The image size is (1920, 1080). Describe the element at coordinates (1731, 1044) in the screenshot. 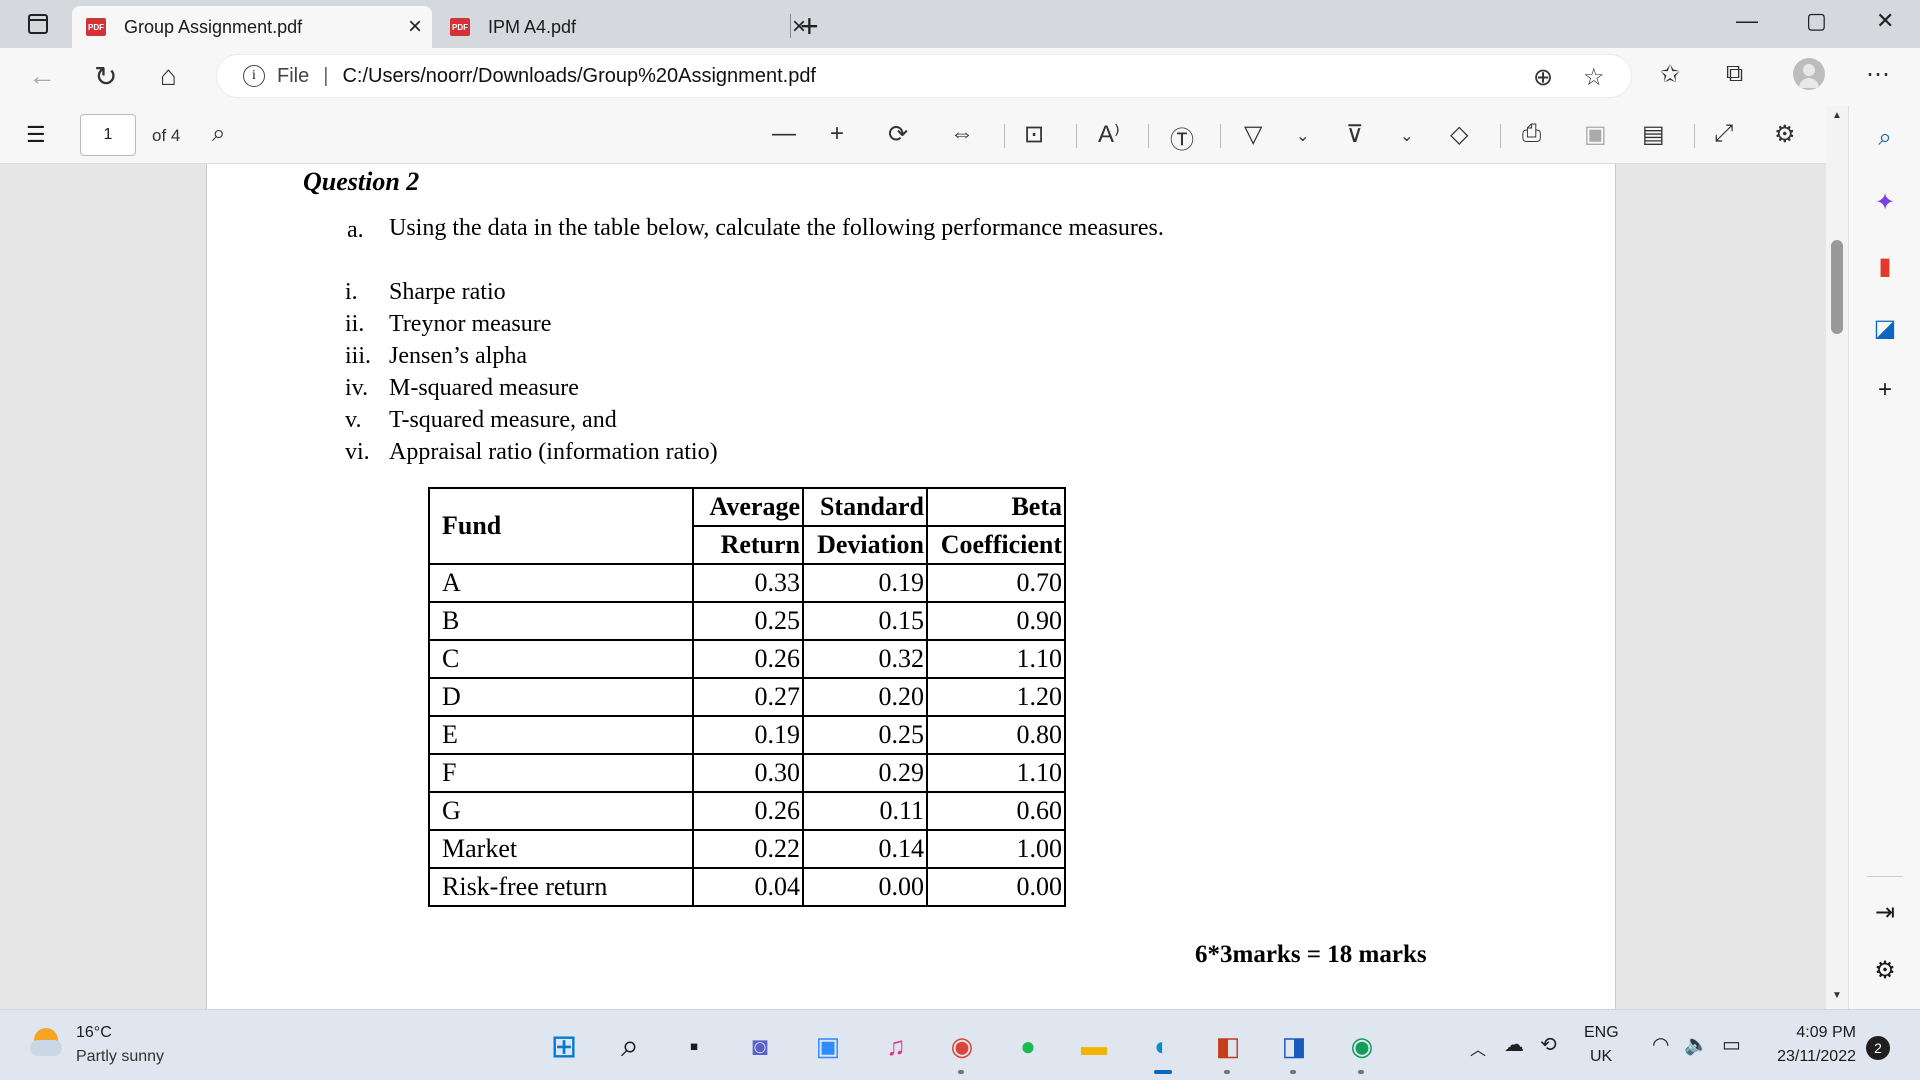

I see `battery-icon: ▭` at that location.